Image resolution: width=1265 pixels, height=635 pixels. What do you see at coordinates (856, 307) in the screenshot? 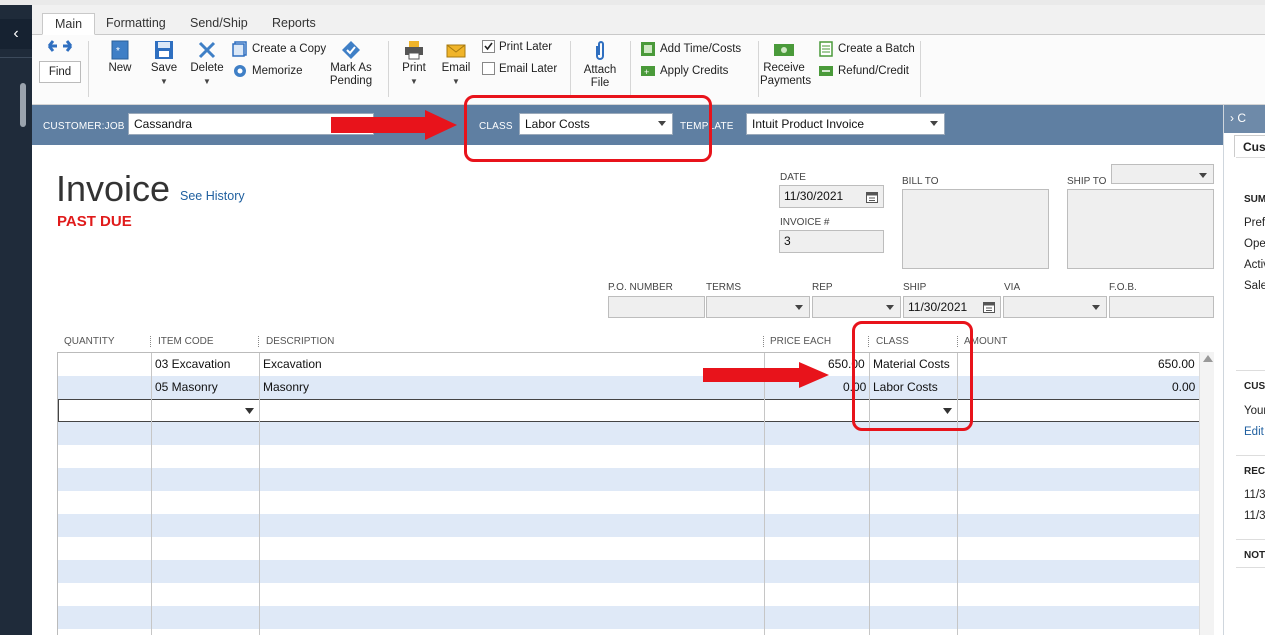
I see `rep-select` at bounding box center [856, 307].